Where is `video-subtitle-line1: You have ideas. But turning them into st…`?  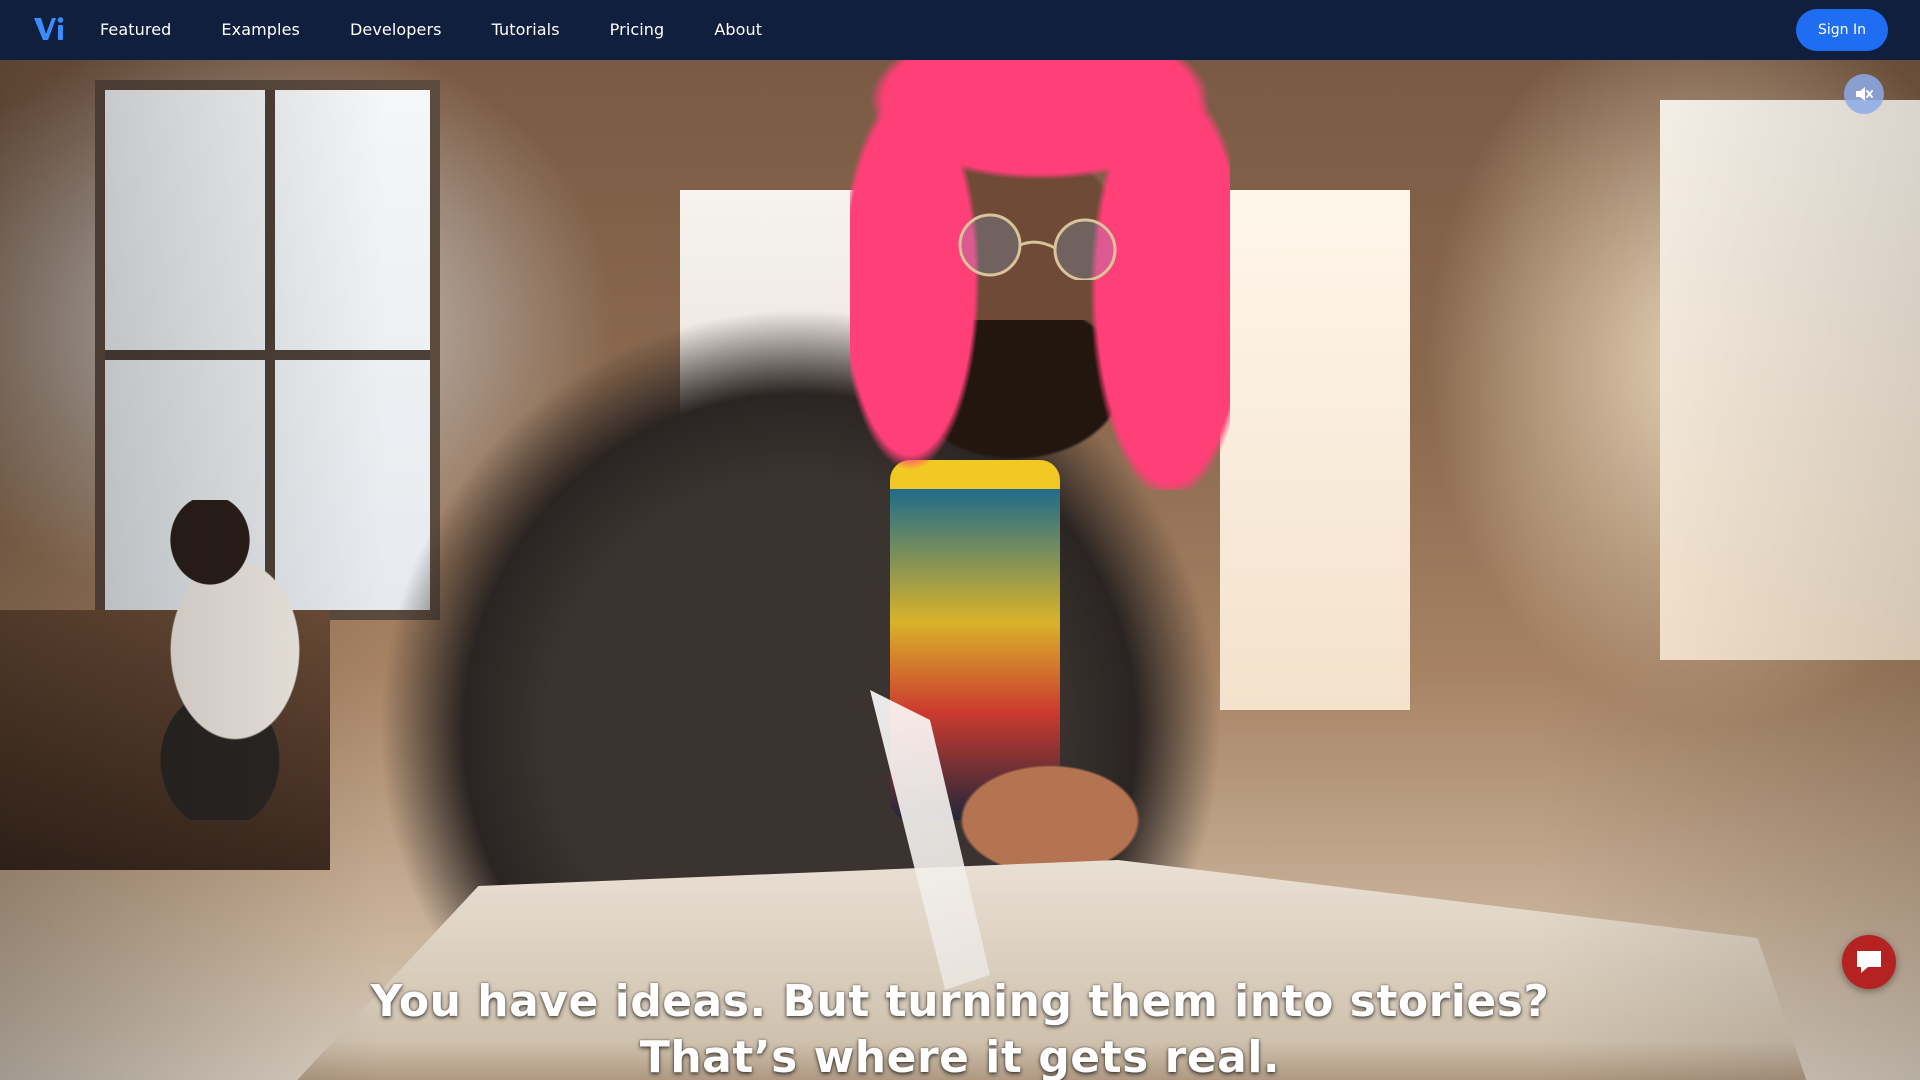 video-subtitle-line1: You have ideas. But turning them into st… is located at coordinates (960, 1001).